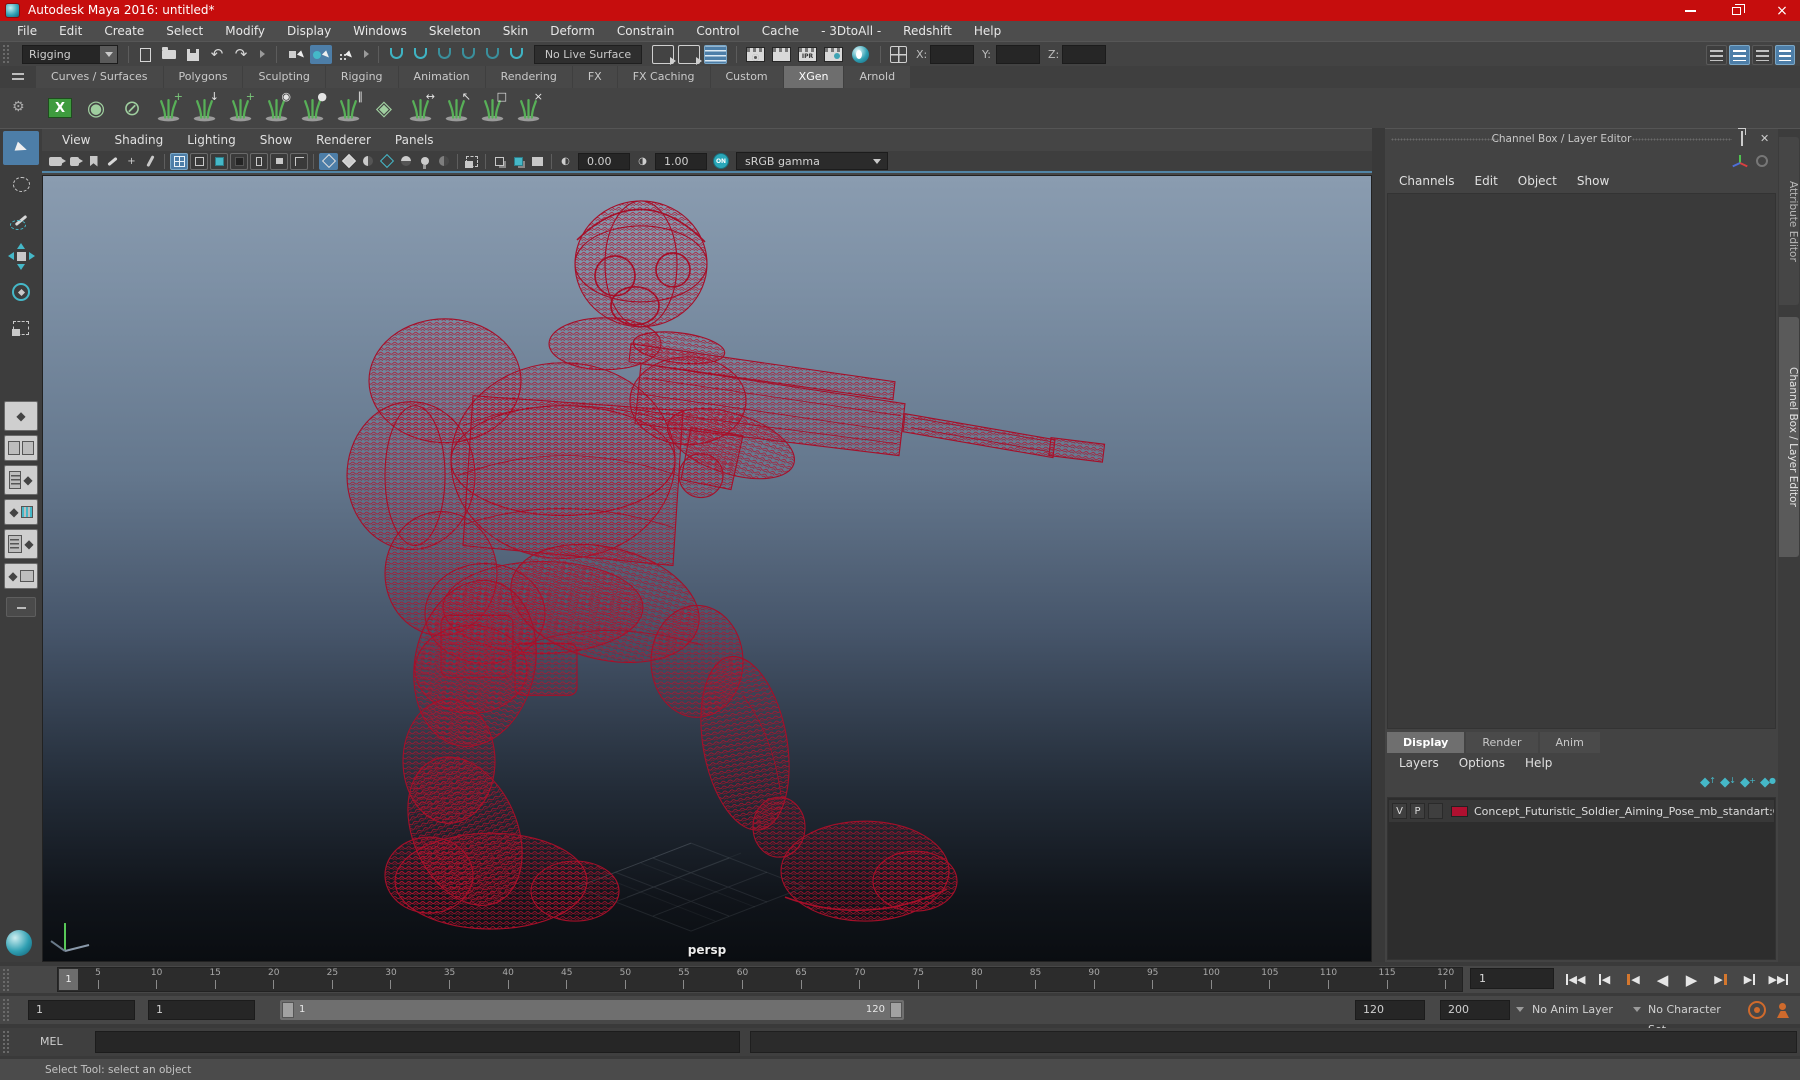 The height and width of the screenshot is (1080, 1800). Describe the element at coordinates (1740, 161) in the screenshot. I see `manipulator-axis-icon` at that location.